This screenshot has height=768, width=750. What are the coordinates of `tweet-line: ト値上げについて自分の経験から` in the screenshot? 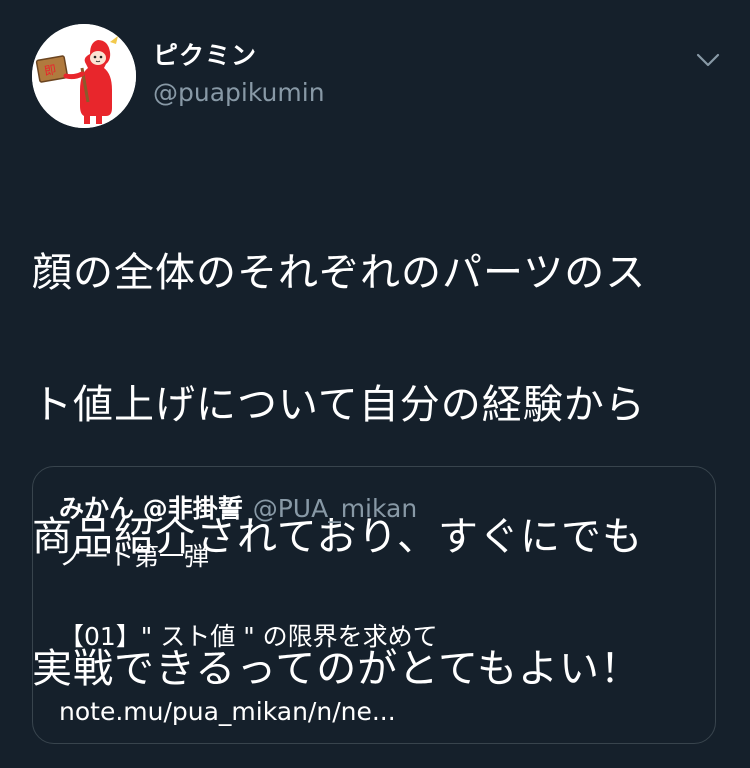 It's located at (339, 405).